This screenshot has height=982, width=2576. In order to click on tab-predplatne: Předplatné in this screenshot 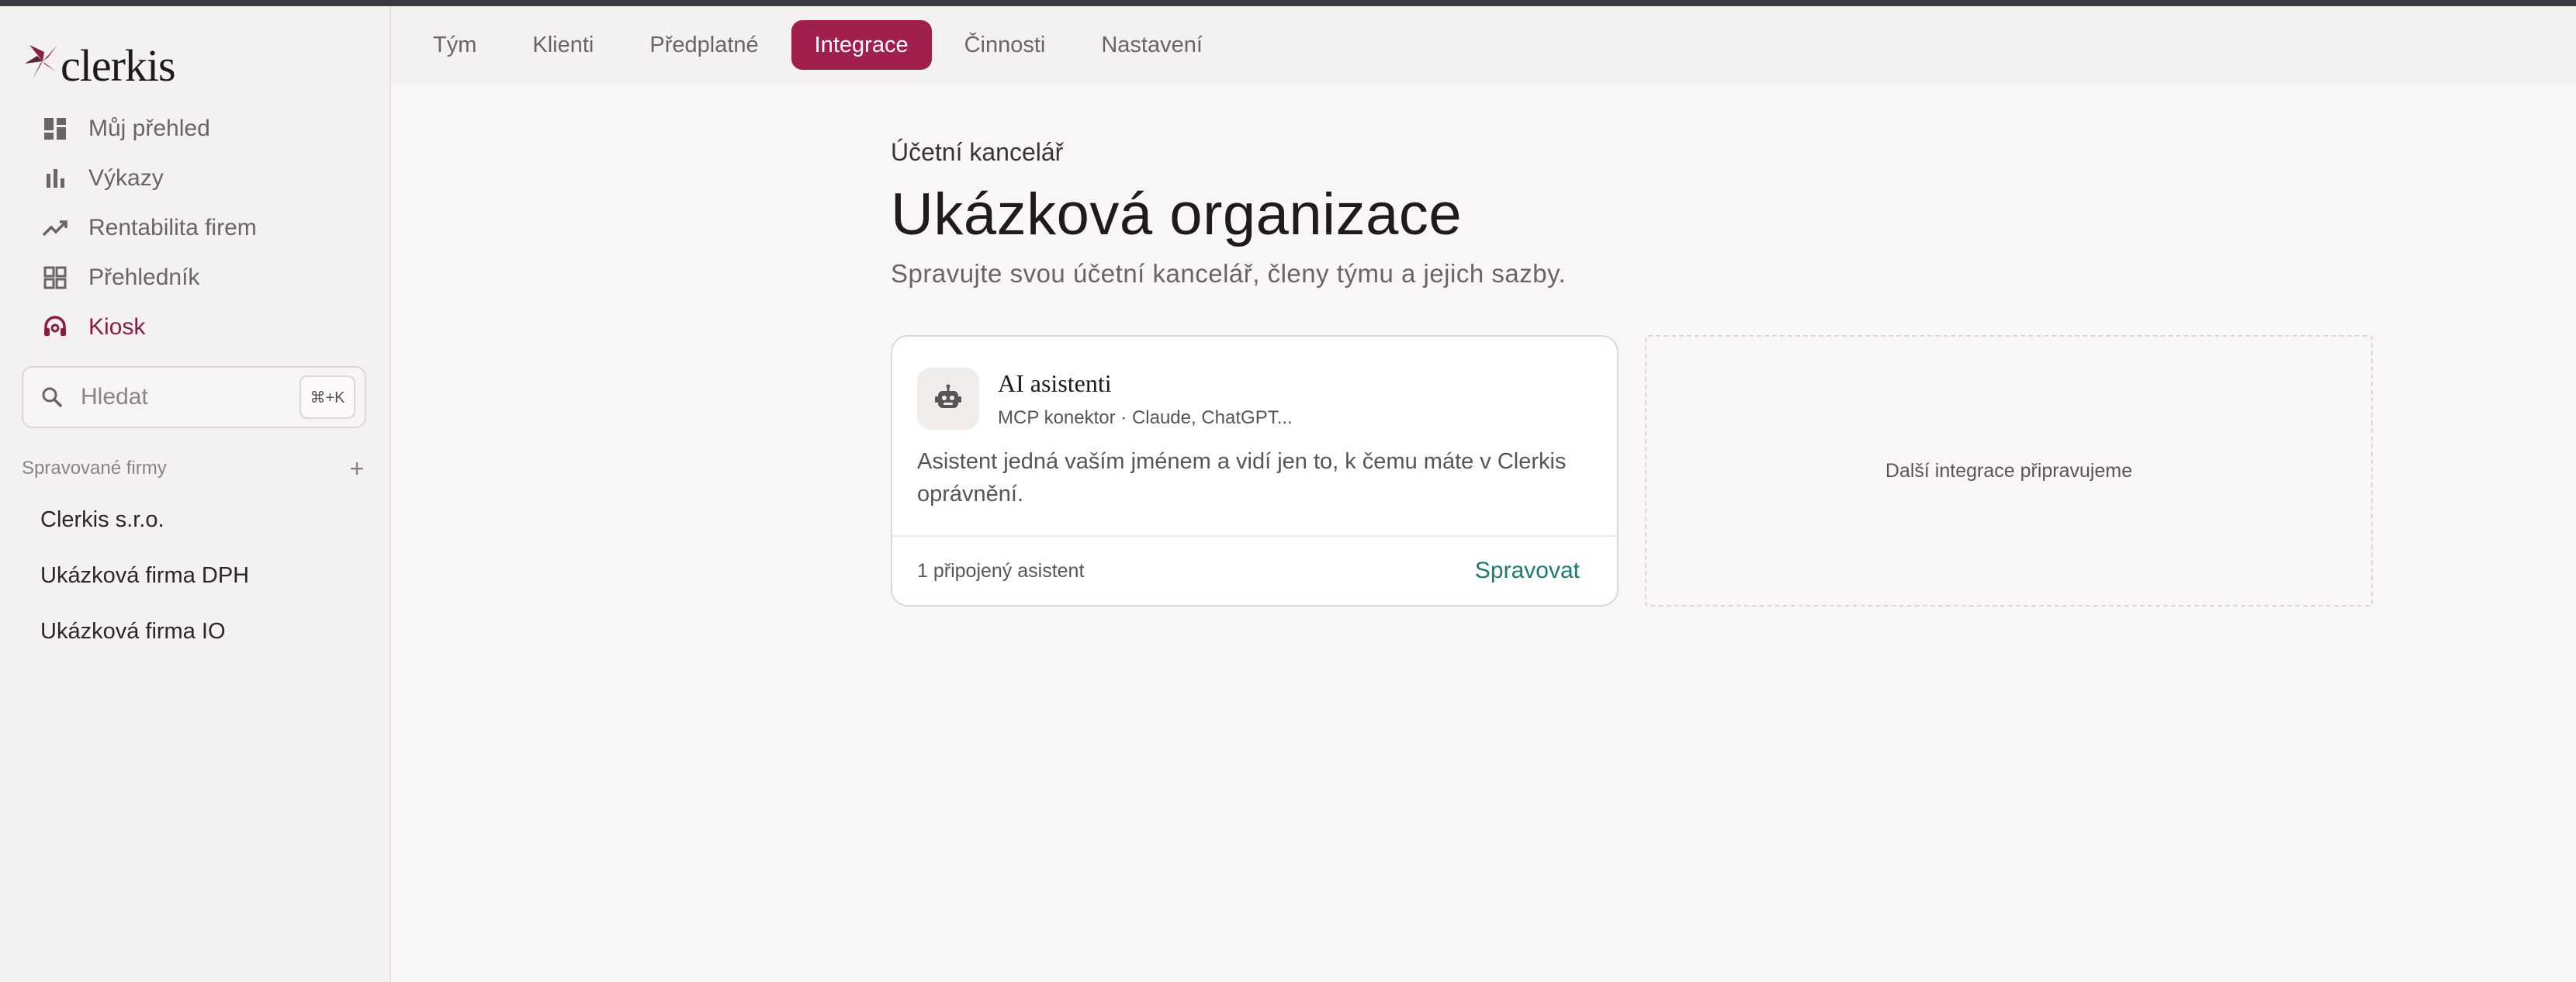, I will do `click(703, 45)`.